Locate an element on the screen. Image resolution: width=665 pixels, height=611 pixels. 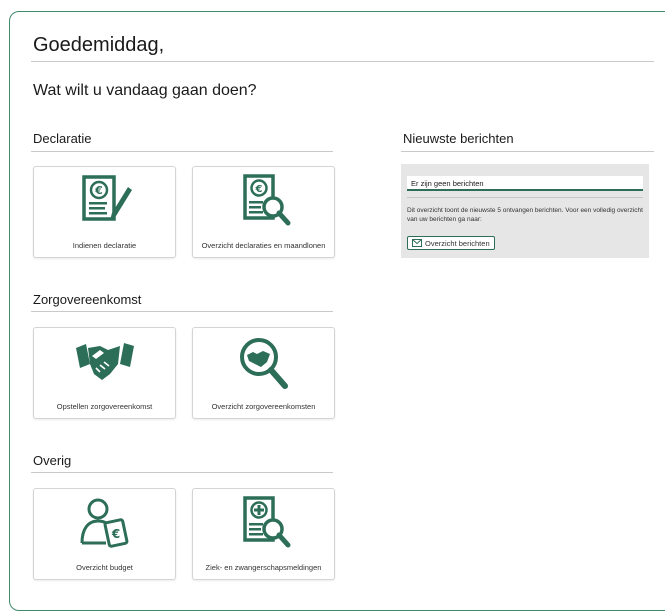
tile-opstellen-zorgovereenkomst: Opstellen zorgovereenkomst is located at coordinates (104, 373).